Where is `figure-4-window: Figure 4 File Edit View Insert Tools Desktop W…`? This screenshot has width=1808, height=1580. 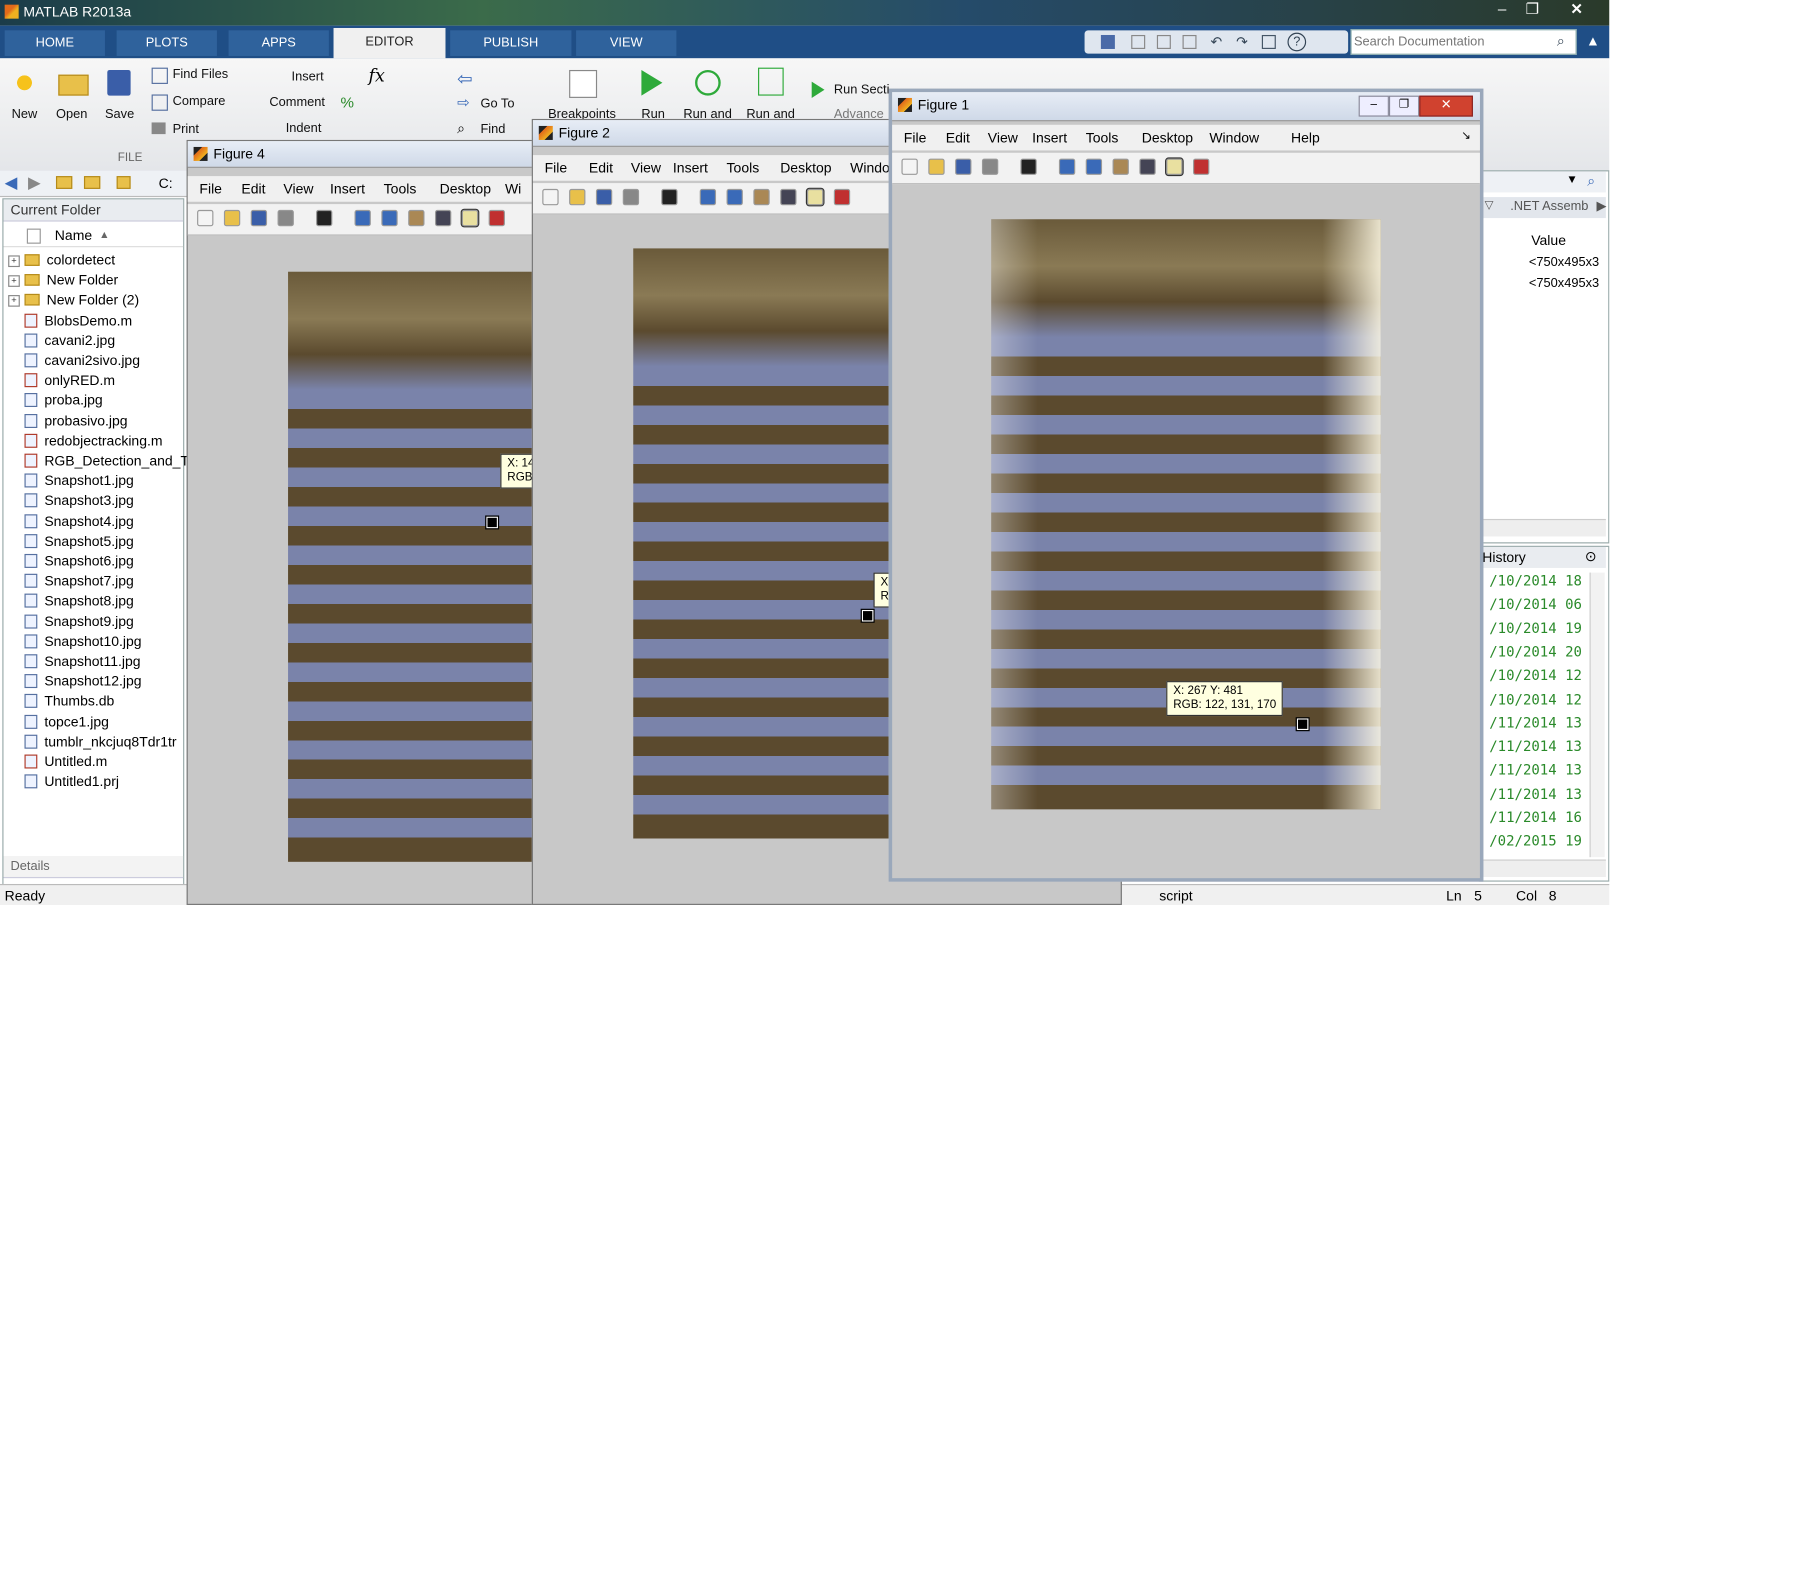 figure-4-window: Figure 4 File Edit View Insert Tools Desktop W… is located at coordinates (362, 522).